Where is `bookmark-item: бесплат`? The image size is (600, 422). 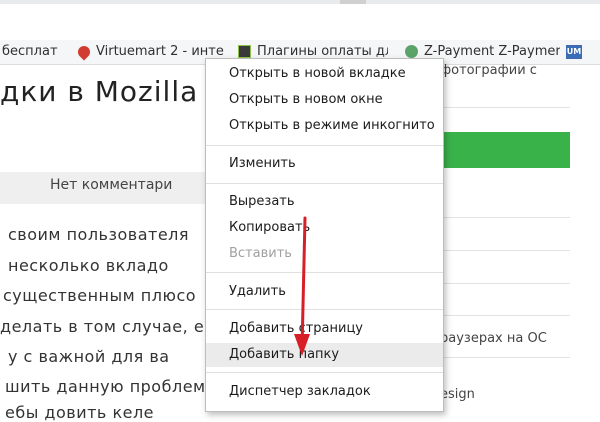
bookmark-item: бесплат is located at coordinates (33, 52).